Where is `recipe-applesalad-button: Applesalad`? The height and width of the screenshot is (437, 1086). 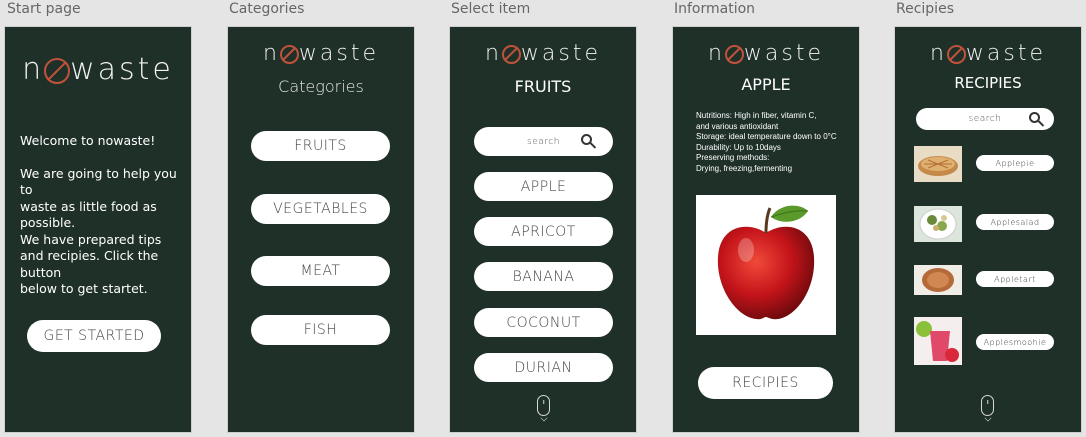
recipe-applesalad-button: Applesalad is located at coordinates (1015, 222).